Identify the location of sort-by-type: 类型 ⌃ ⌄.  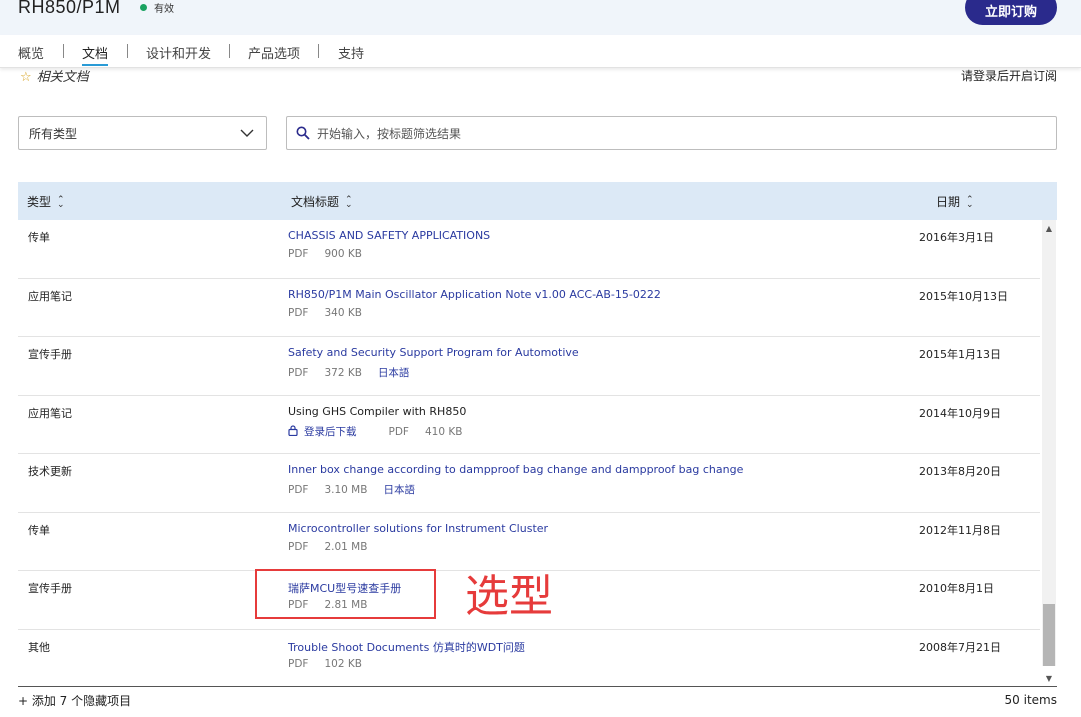
(46, 201).